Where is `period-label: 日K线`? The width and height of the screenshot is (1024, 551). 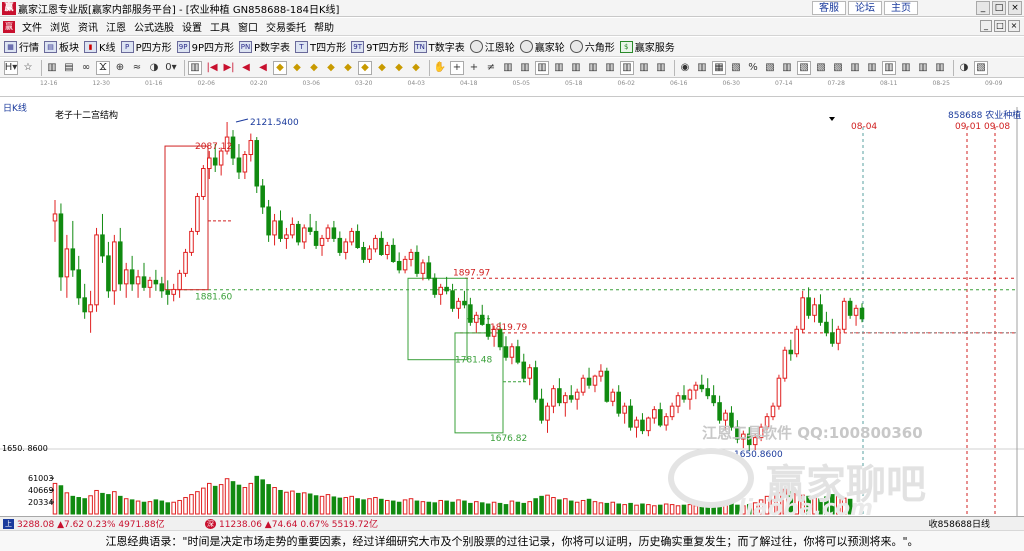 period-label: 日K线 is located at coordinates (15, 107).